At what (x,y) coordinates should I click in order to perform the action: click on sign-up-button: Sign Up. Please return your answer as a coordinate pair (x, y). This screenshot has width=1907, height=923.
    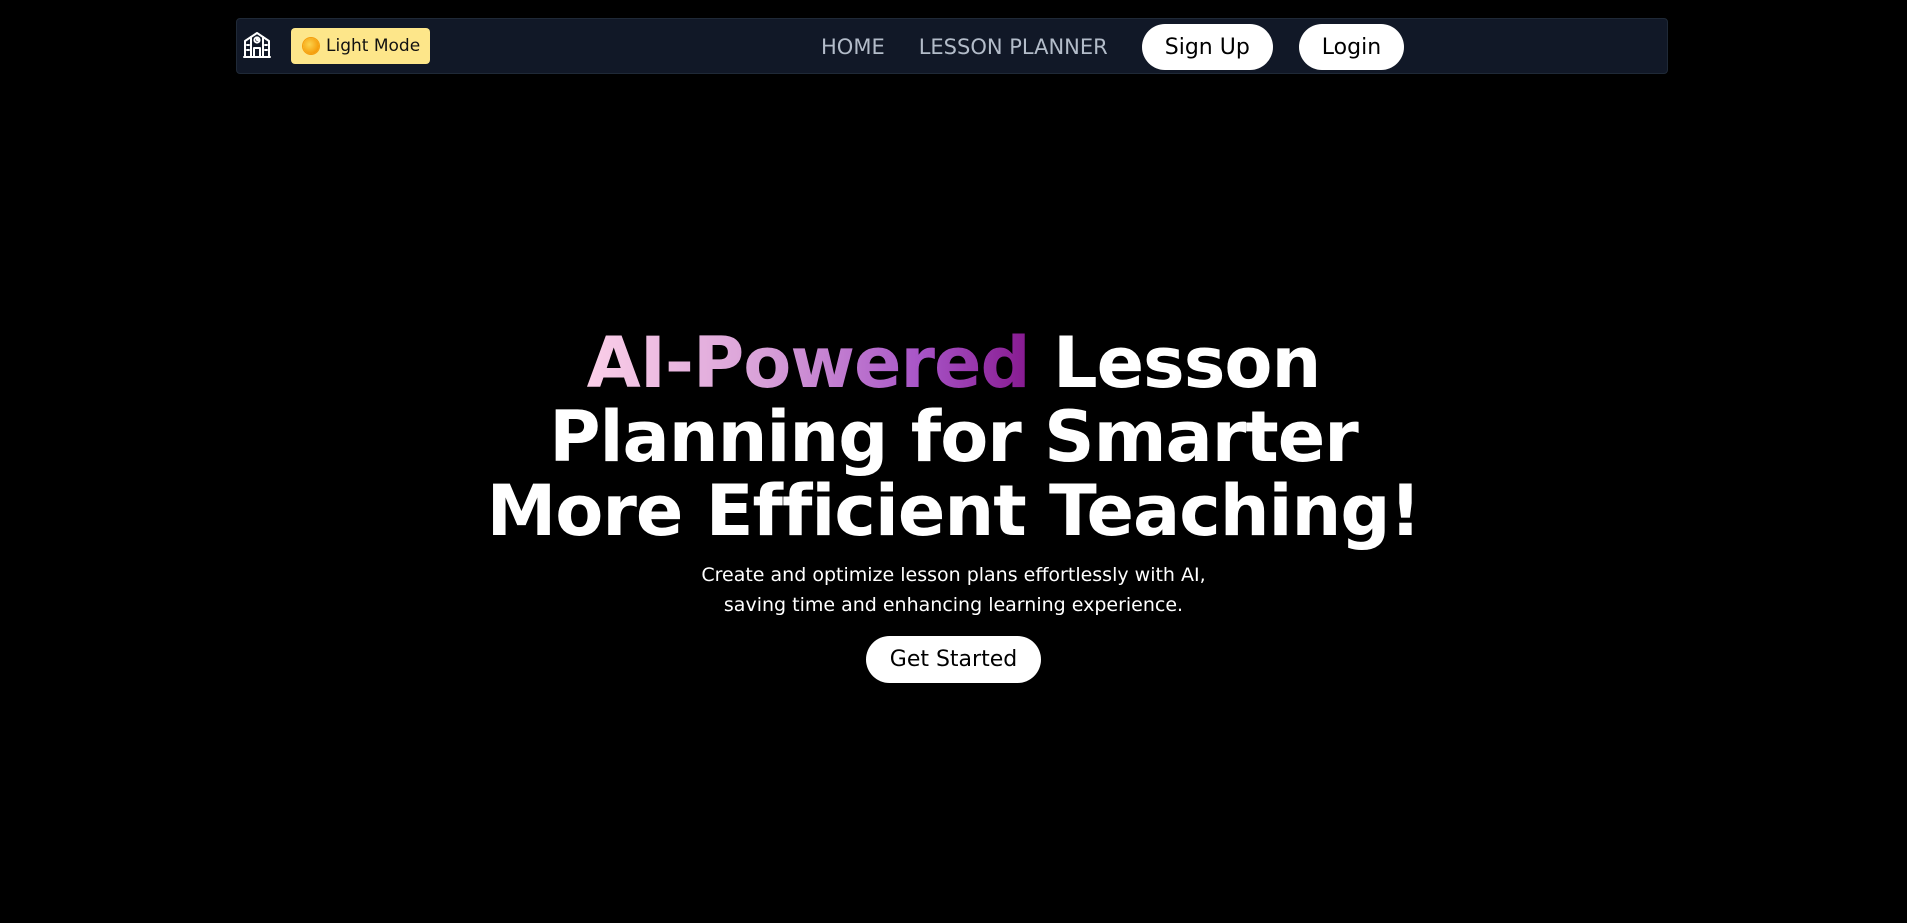
    Looking at the image, I should click on (1207, 47).